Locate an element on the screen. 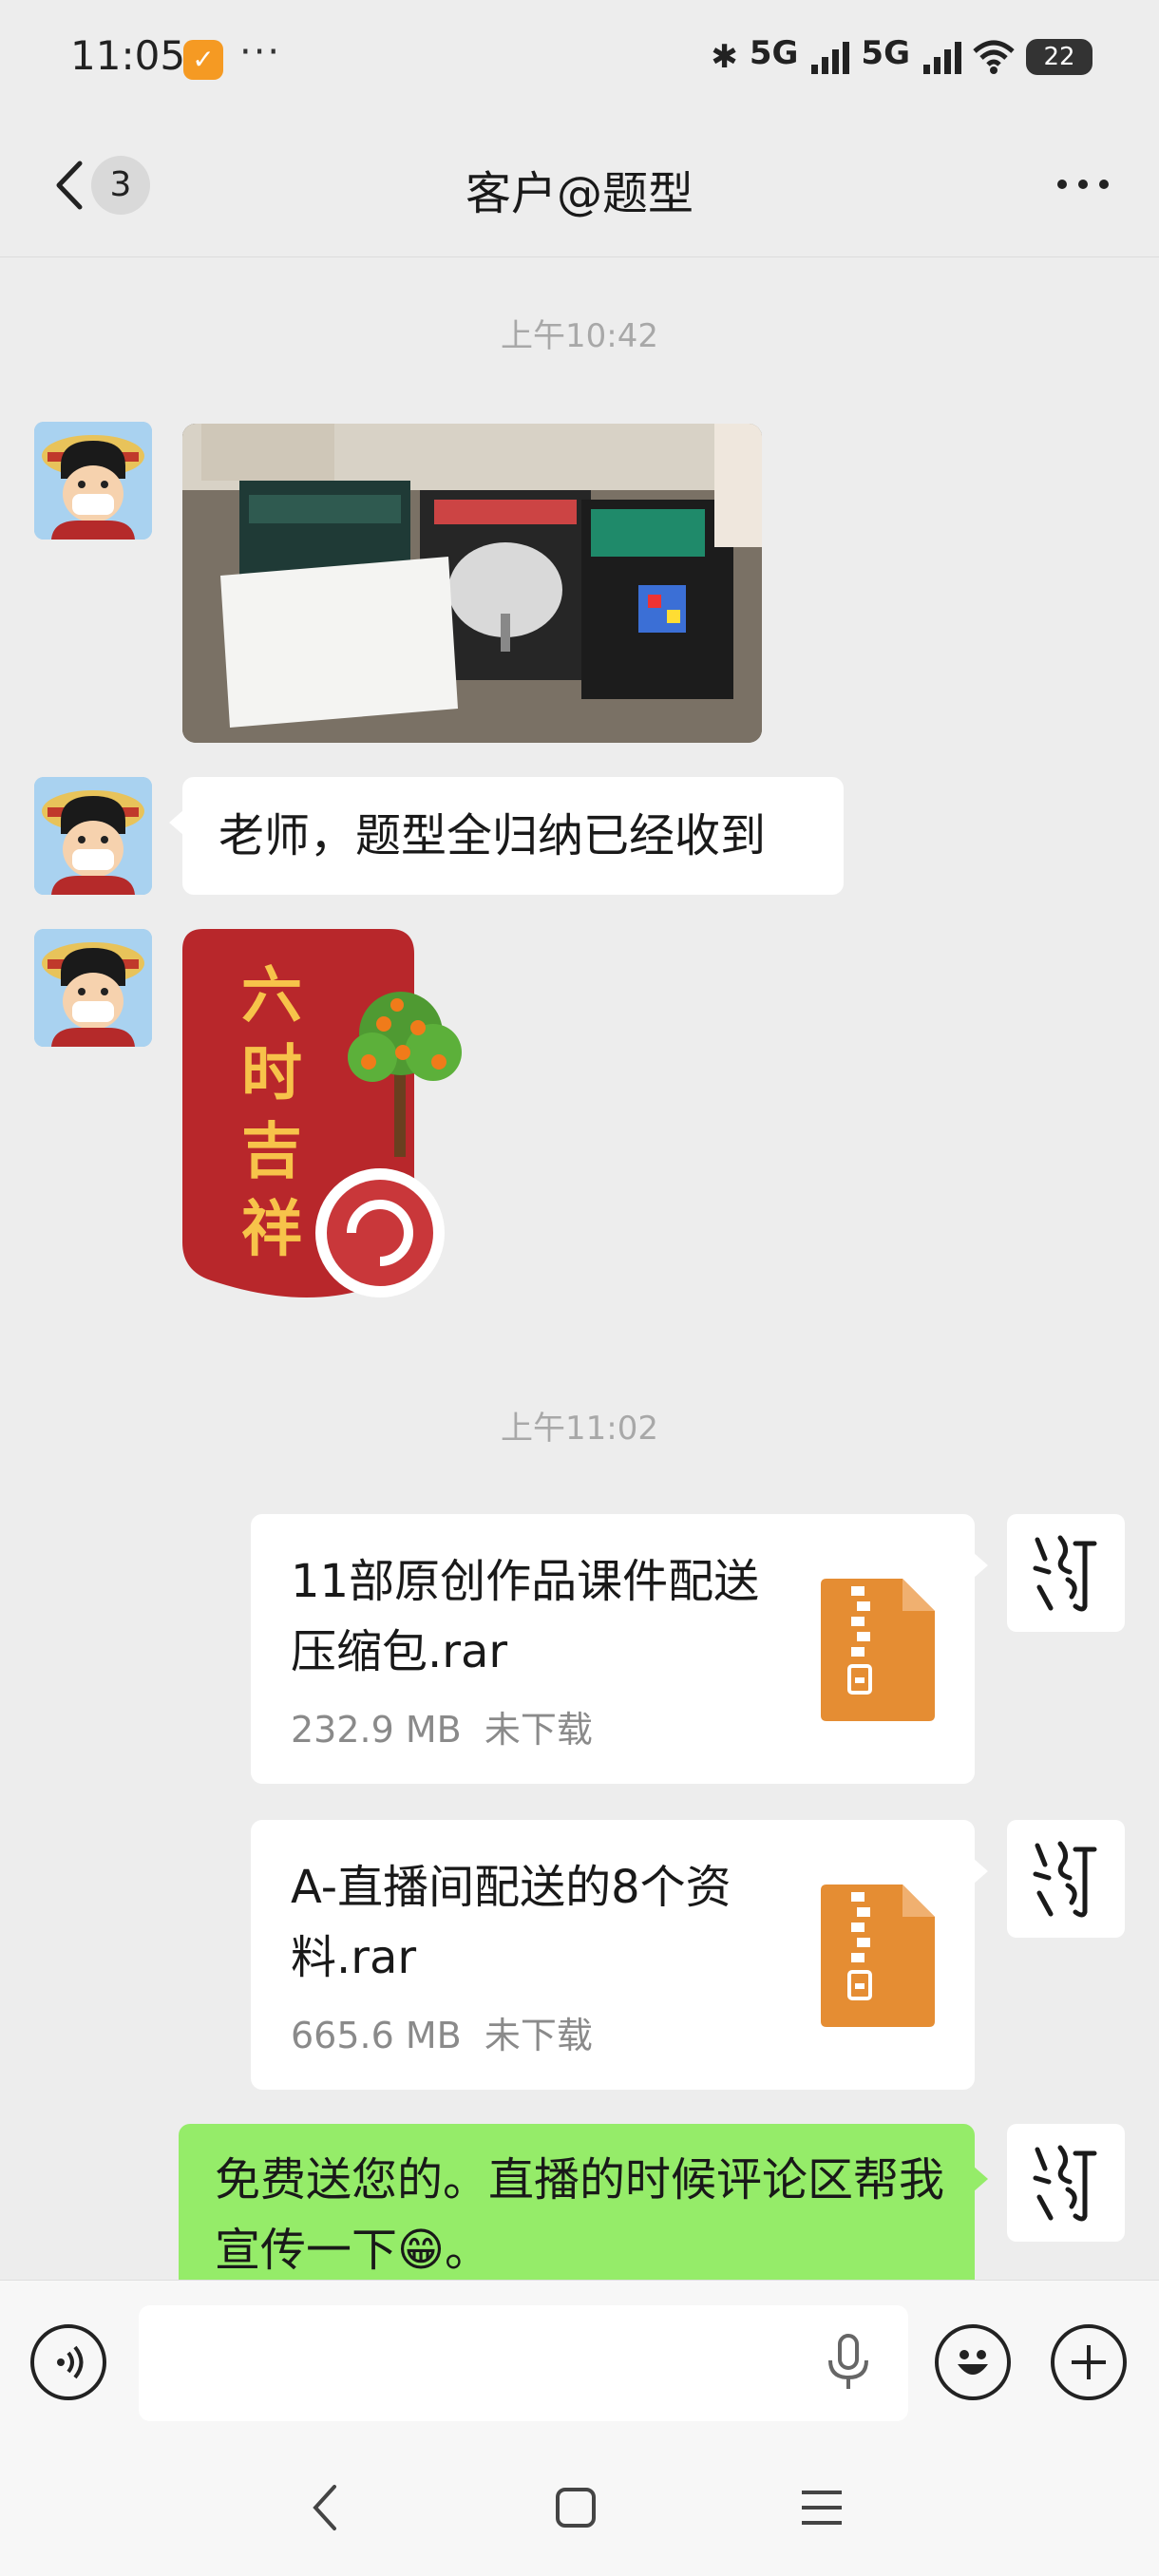 The image size is (1159, 2576). file-message: 11部原创作品课件配送压缩包.rar 232.9 MB 未下载 is located at coordinates (619, 1649).